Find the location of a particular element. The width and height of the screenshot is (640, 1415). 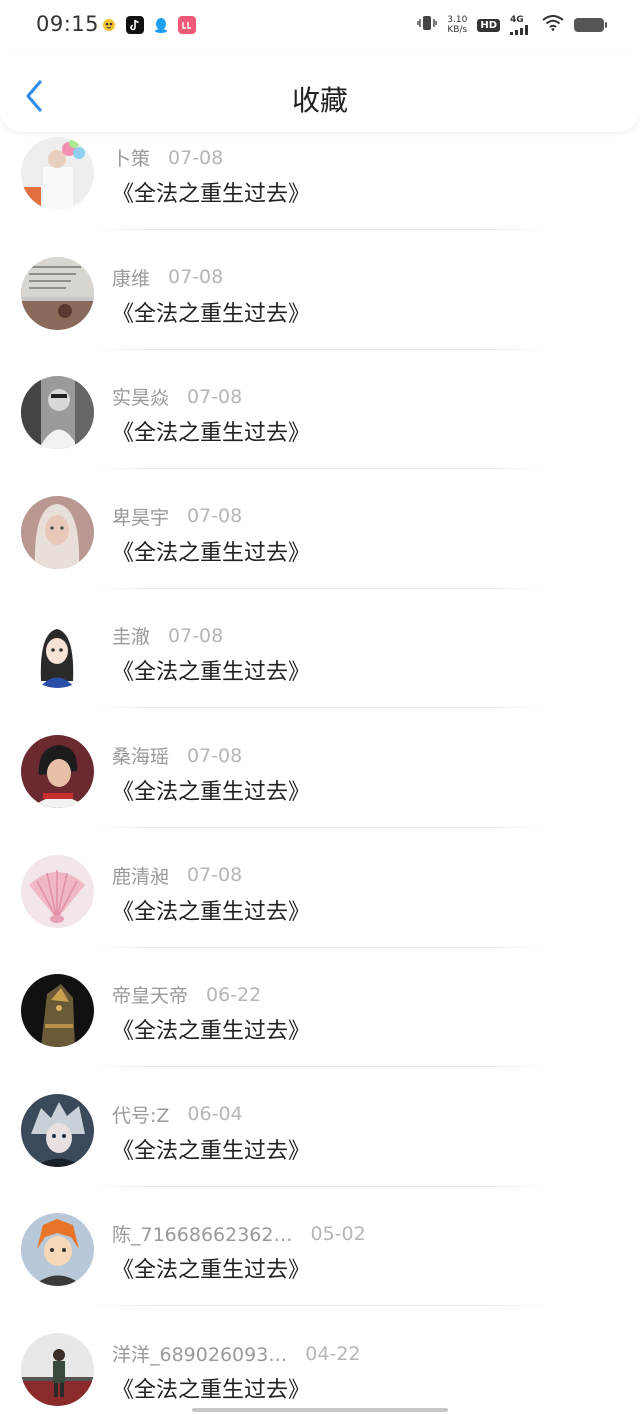

item-meta: 卜策 07-08 is located at coordinates (167, 157).